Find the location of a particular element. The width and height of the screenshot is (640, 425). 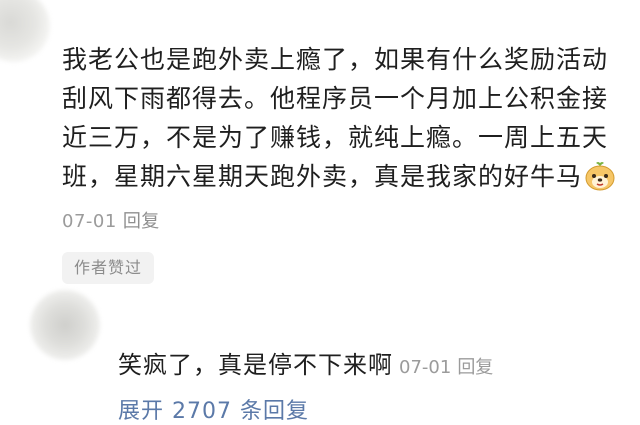

comment-reply-button: 回复 is located at coordinates (141, 221).